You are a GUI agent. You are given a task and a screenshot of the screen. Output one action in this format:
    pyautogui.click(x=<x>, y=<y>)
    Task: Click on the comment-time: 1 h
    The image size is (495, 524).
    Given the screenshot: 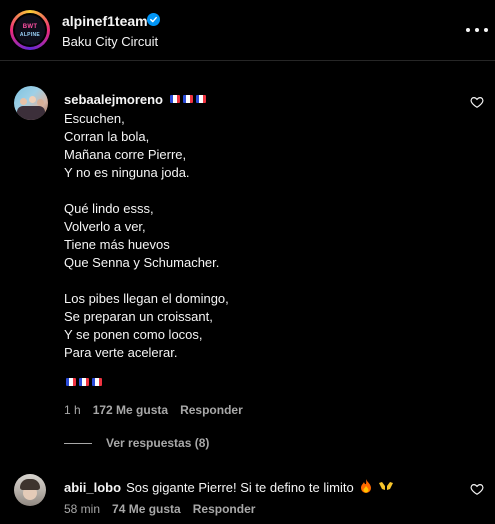 What is the action you would take?
    pyautogui.click(x=72, y=410)
    